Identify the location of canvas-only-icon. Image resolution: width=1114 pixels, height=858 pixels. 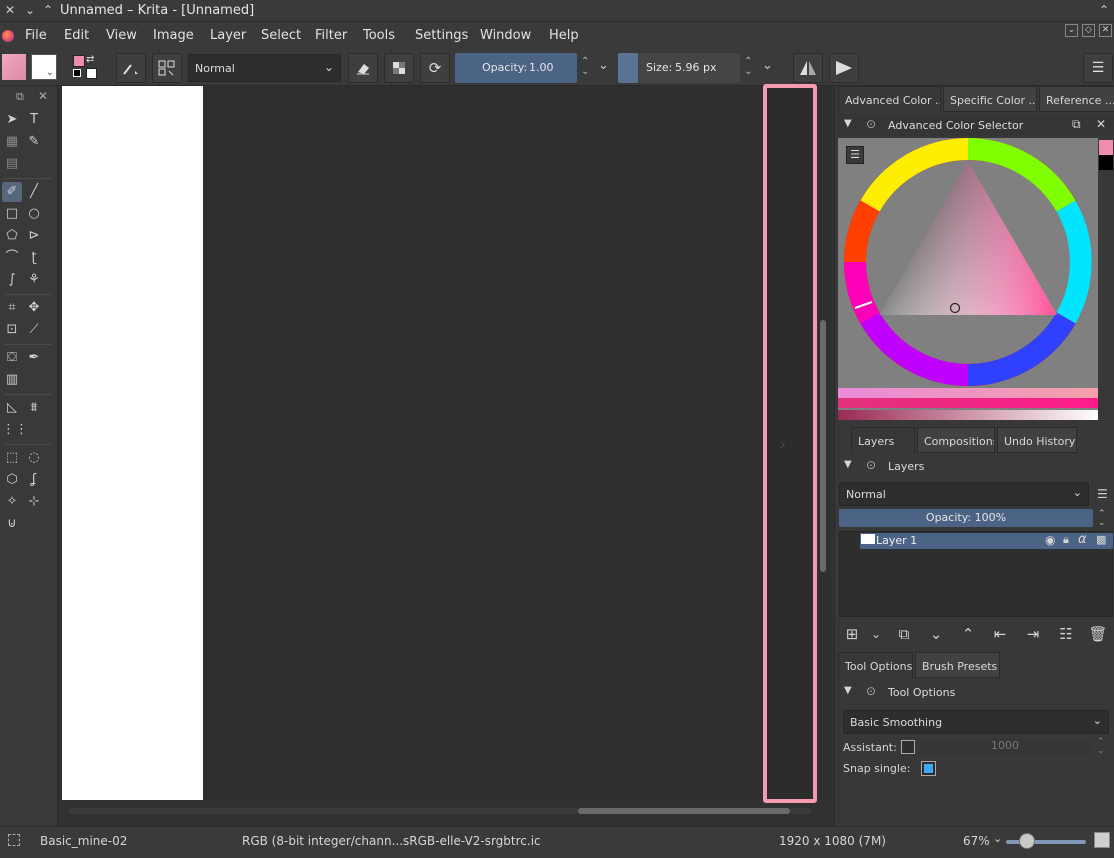
(1102, 840).